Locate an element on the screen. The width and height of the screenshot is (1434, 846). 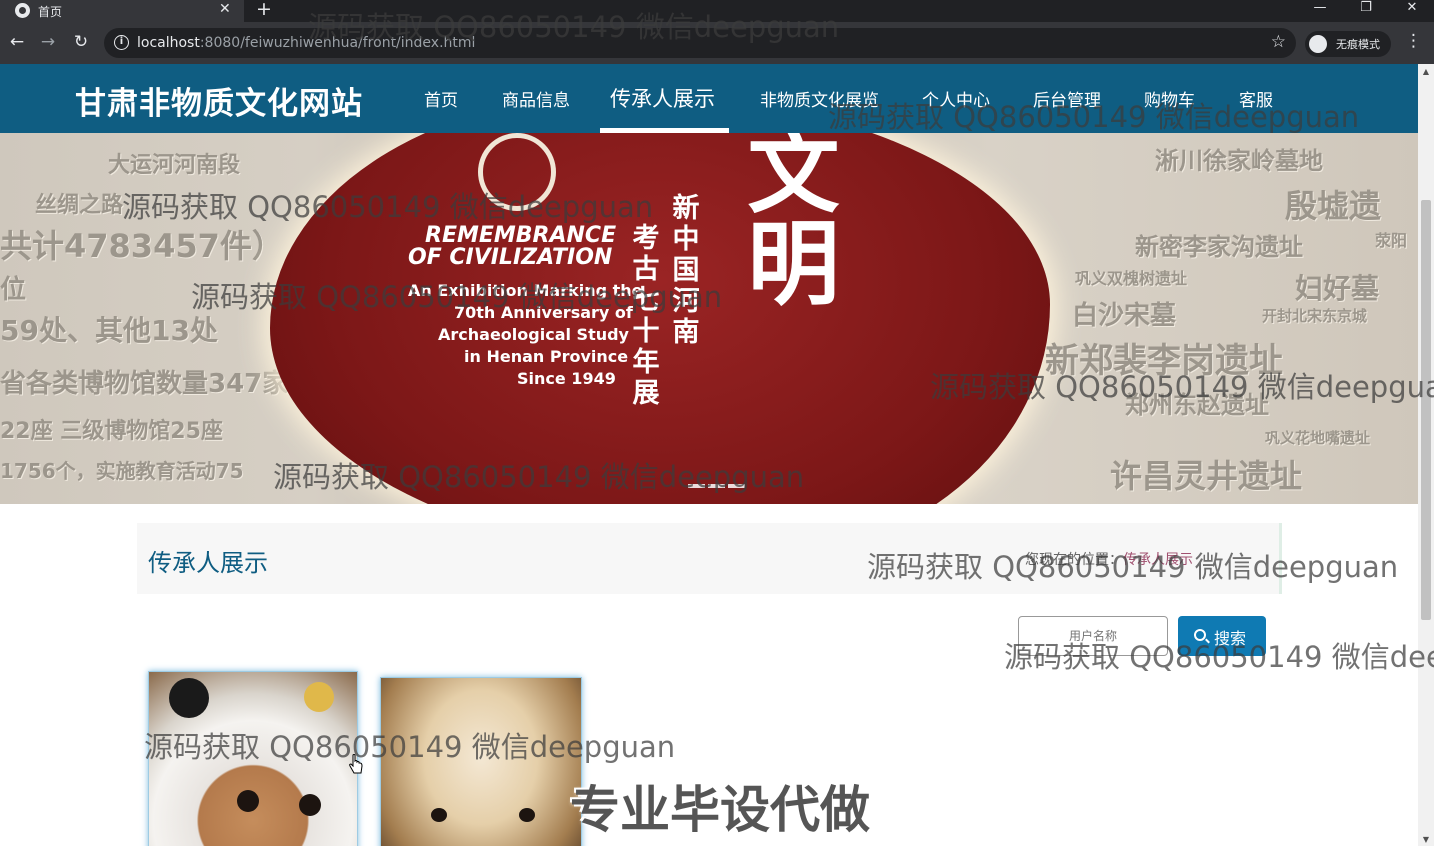
banner-text: 开封北宋东京城 is located at coordinates (1315, 316).